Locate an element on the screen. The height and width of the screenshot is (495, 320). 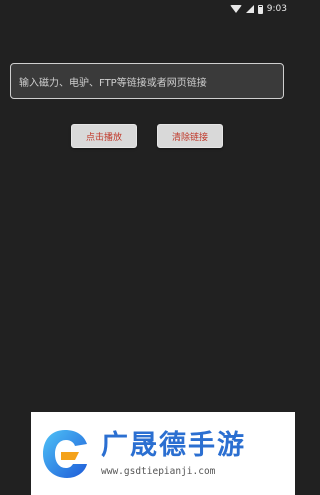
wifi-icon is located at coordinates (235, 9).